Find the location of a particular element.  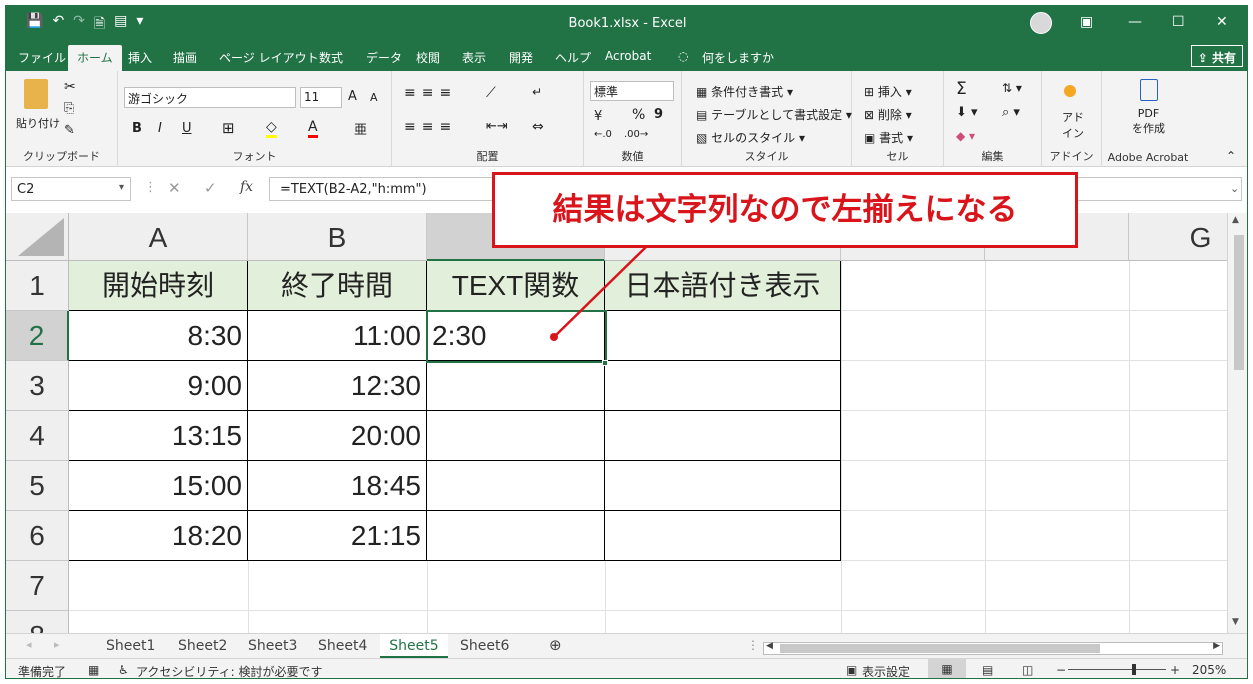

tab-acrobat: Acrobat is located at coordinates (628, 56).